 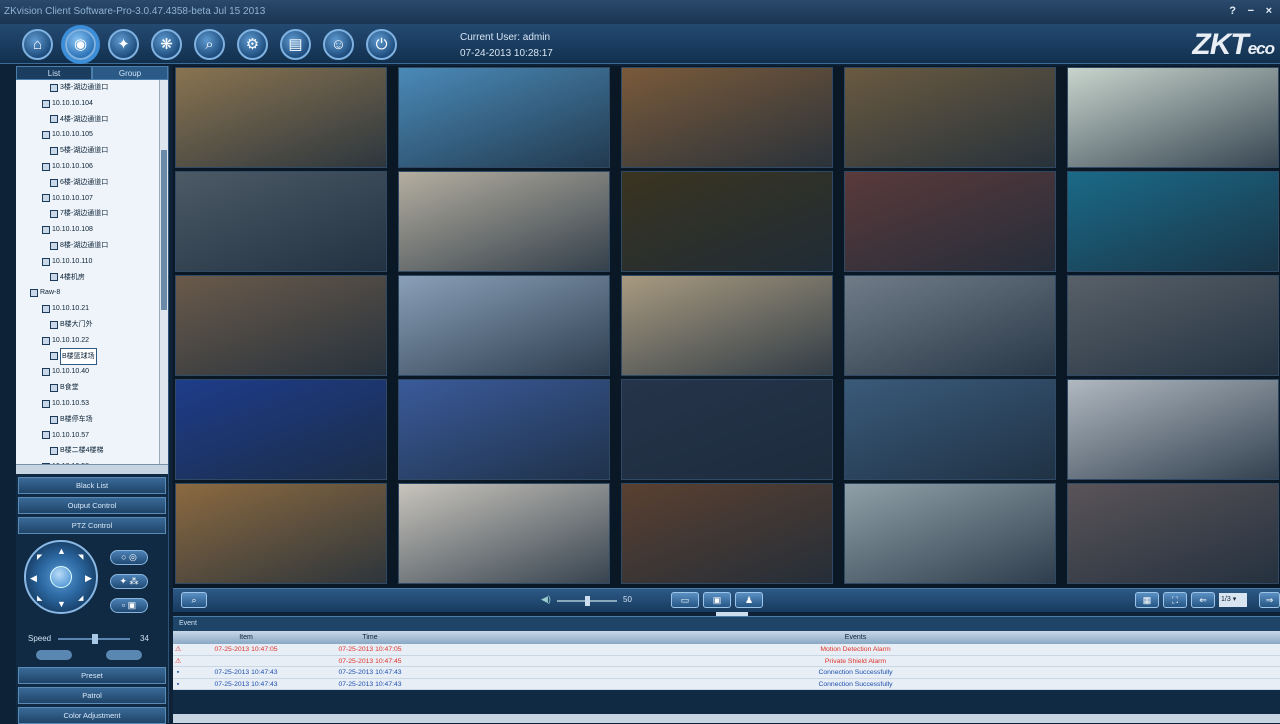 I want to click on table-row: ⚠ 07-25-2013 10:47:45 Private Shield Alarm, so click(x=726, y=661).